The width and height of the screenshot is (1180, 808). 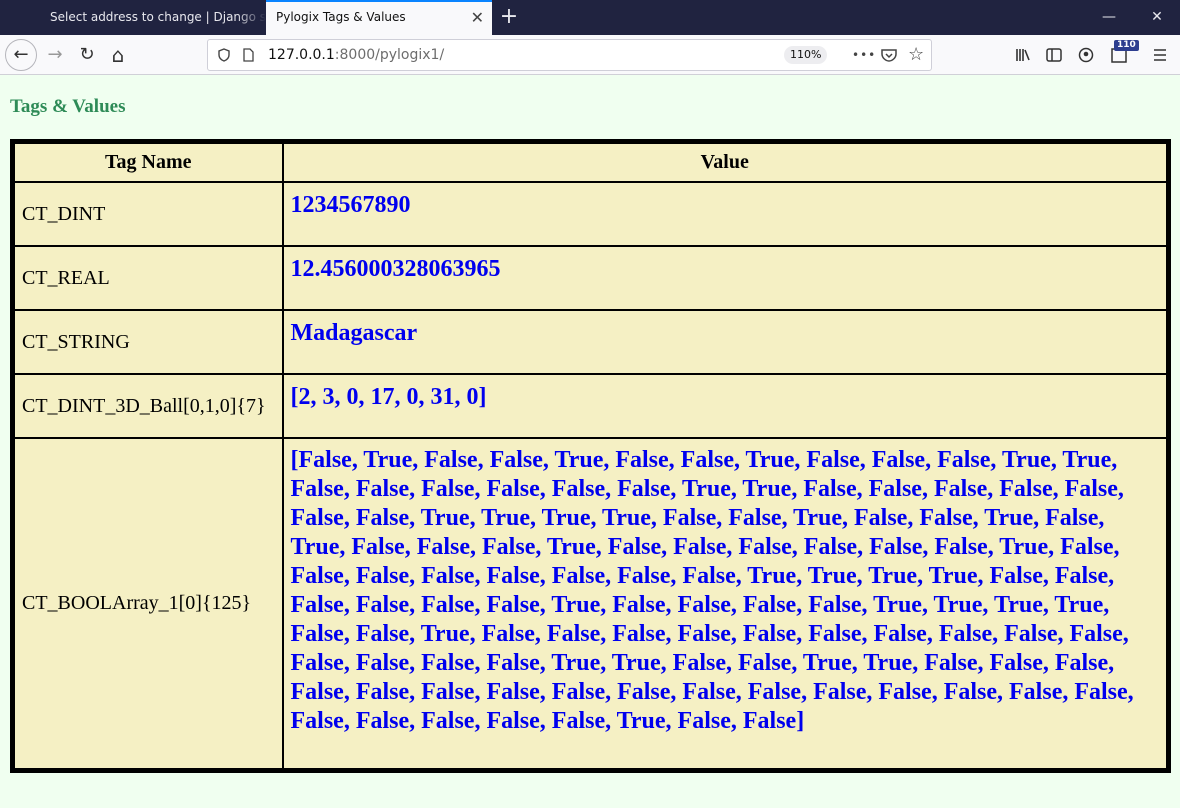 What do you see at coordinates (1054, 55) in the screenshot?
I see `sidebar-icon` at bounding box center [1054, 55].